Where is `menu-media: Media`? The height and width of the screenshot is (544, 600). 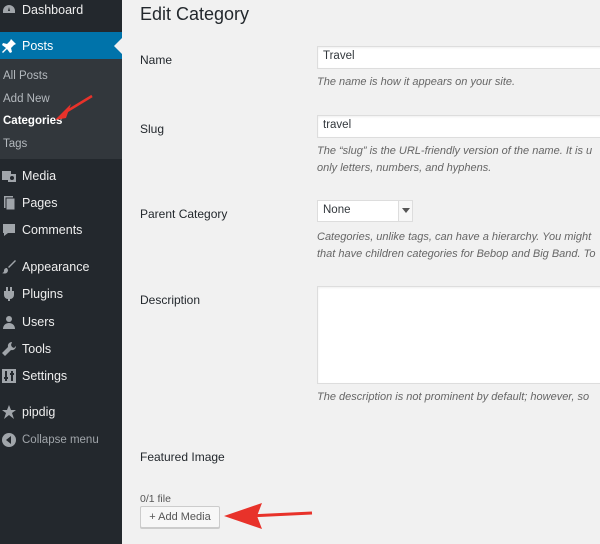
menu-media: Media is located at coordinates (61, 176).